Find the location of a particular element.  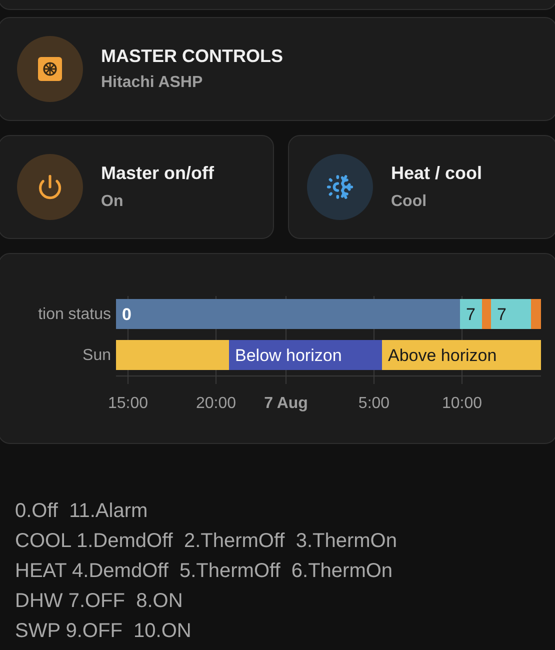

tile-state: On is located at coordinates (112, 202).